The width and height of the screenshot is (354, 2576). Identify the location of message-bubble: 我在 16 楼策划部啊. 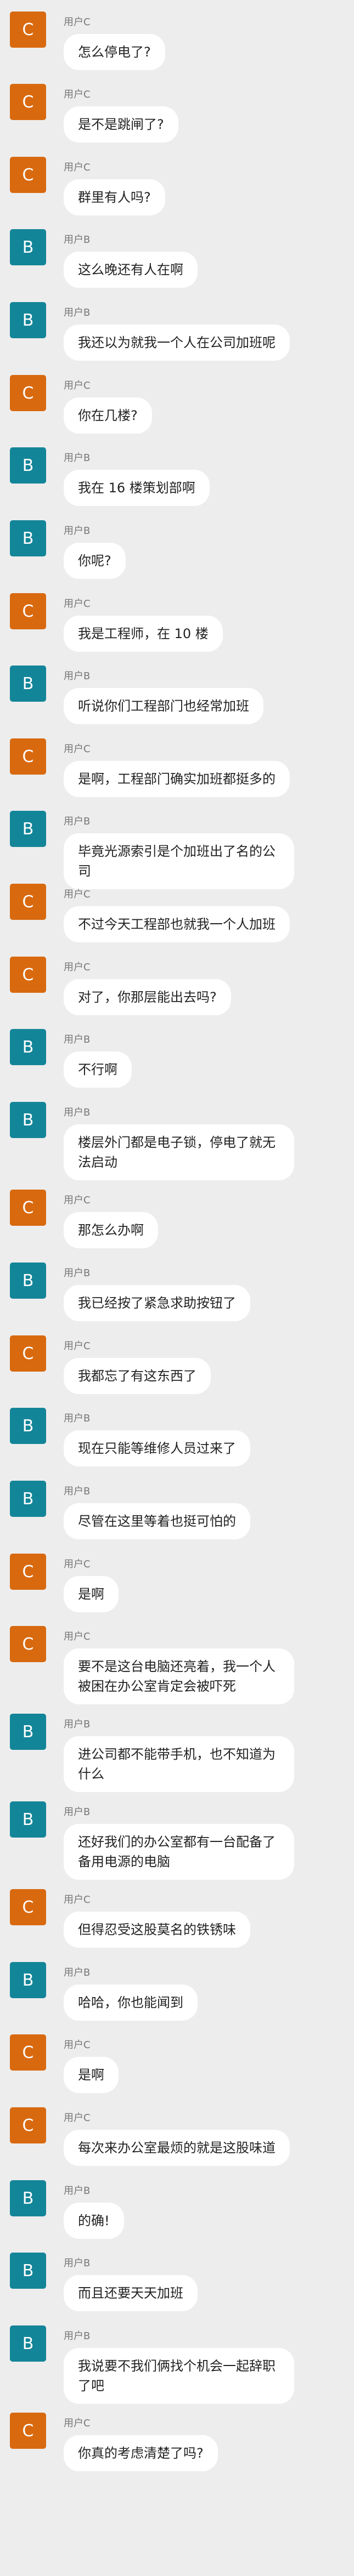
(137, 488).